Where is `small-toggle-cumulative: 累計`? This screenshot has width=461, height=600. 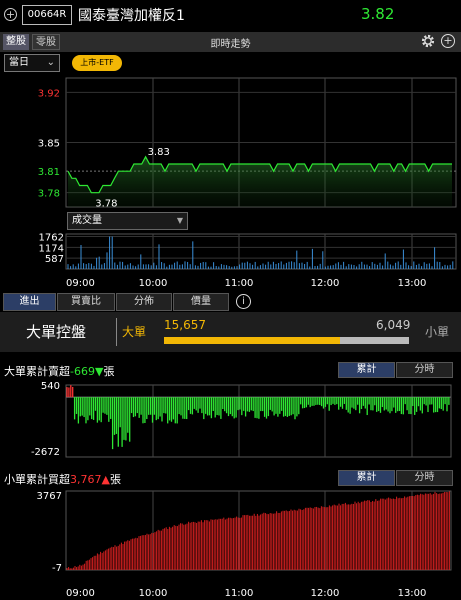
small-toggle-cumulative: 累計 is located at coordinates (366, 478).